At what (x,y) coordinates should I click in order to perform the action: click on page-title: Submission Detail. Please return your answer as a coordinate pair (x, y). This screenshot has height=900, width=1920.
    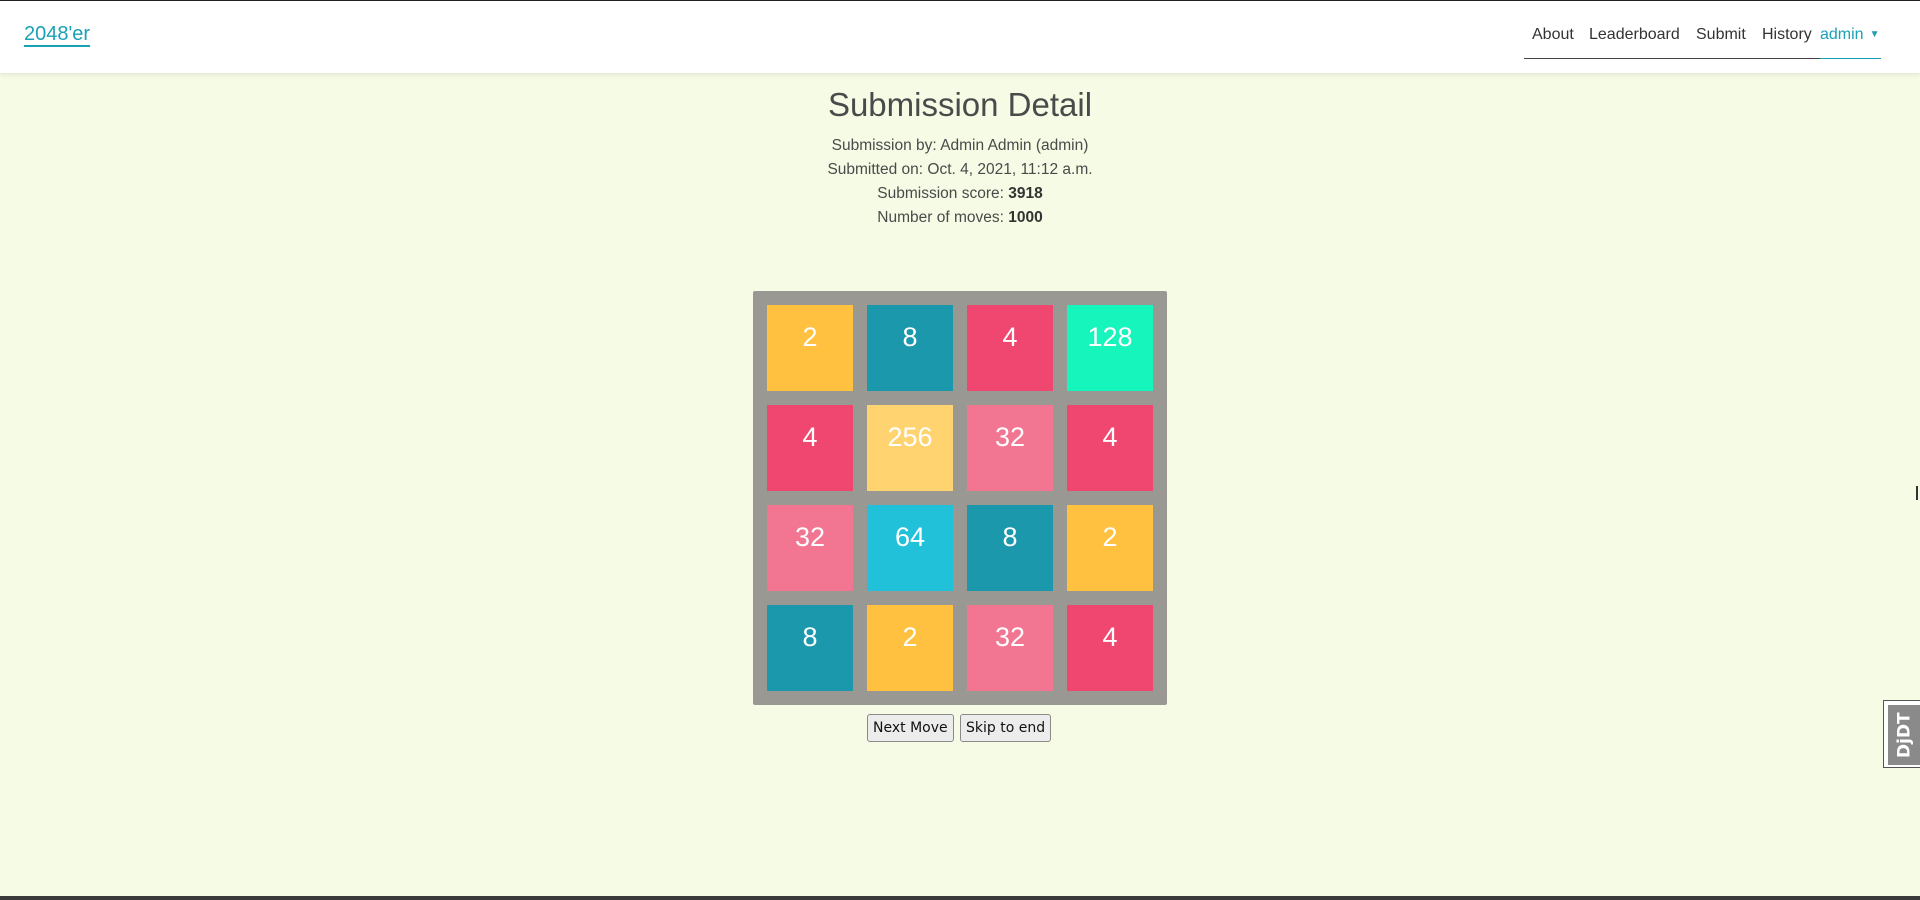
    Looking at the image, I should click on (960, 104).